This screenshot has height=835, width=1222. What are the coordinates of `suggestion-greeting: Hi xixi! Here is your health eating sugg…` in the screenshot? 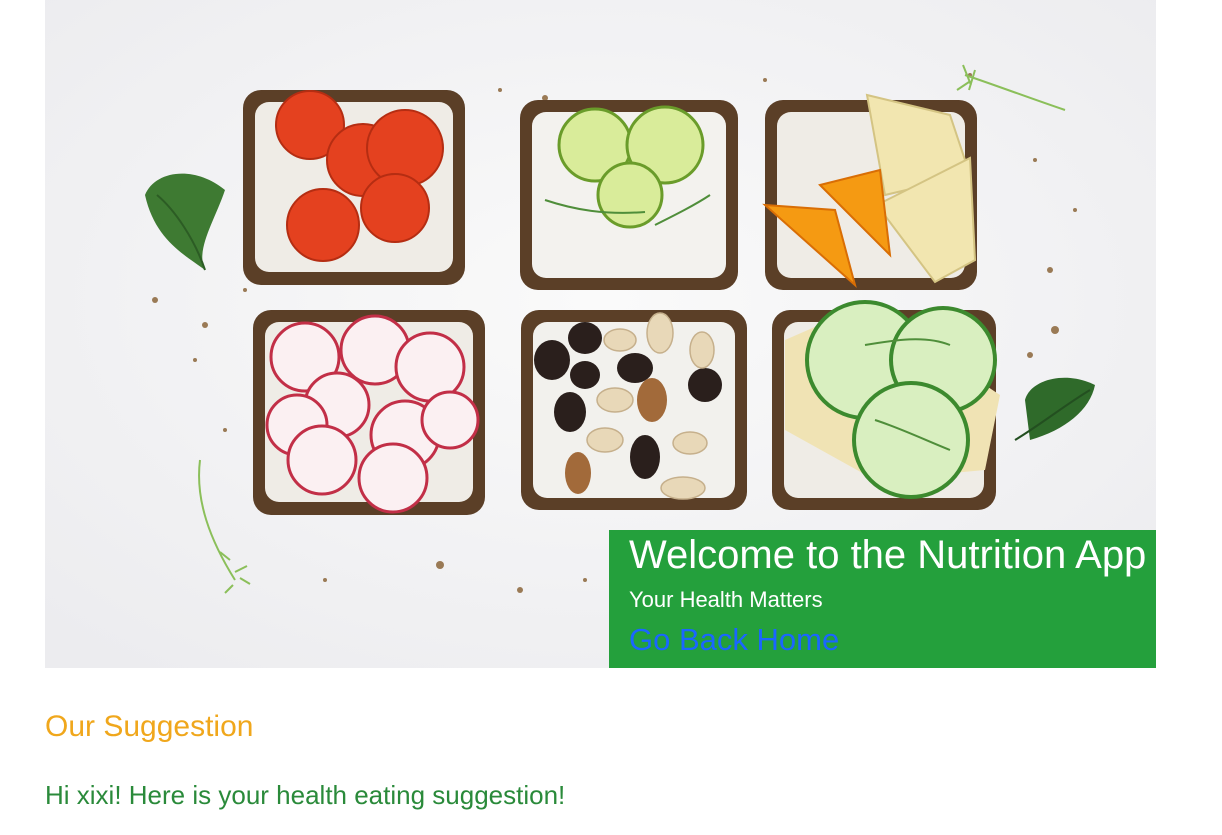 It's located at (305, 795).